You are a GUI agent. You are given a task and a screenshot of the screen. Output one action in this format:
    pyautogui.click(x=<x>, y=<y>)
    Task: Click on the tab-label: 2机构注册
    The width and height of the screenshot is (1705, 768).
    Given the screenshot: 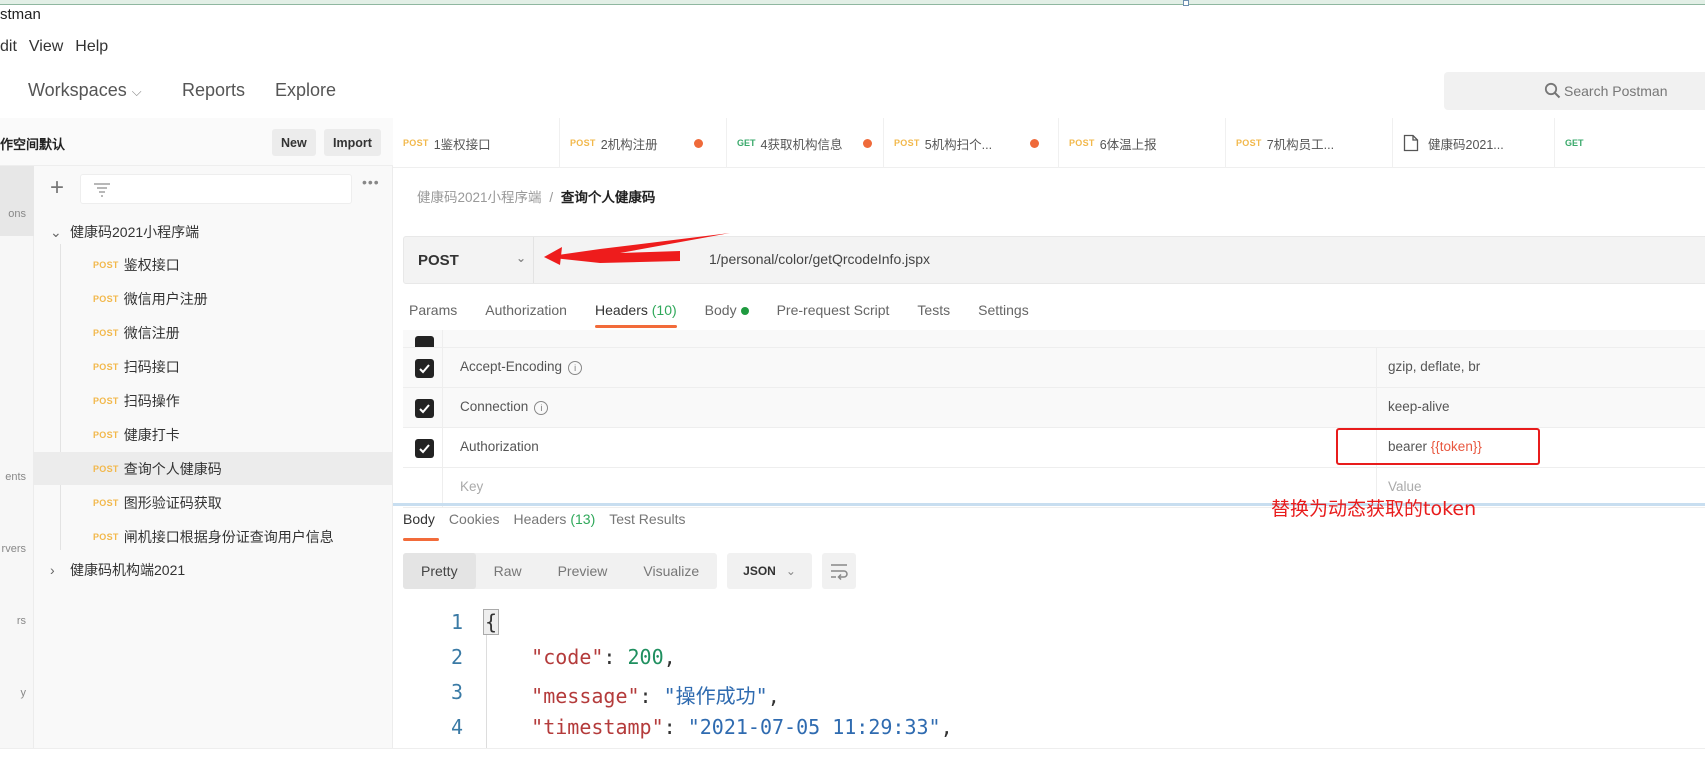 What is the action you would take?
    pyautogui.click(x=629, y=144)
    